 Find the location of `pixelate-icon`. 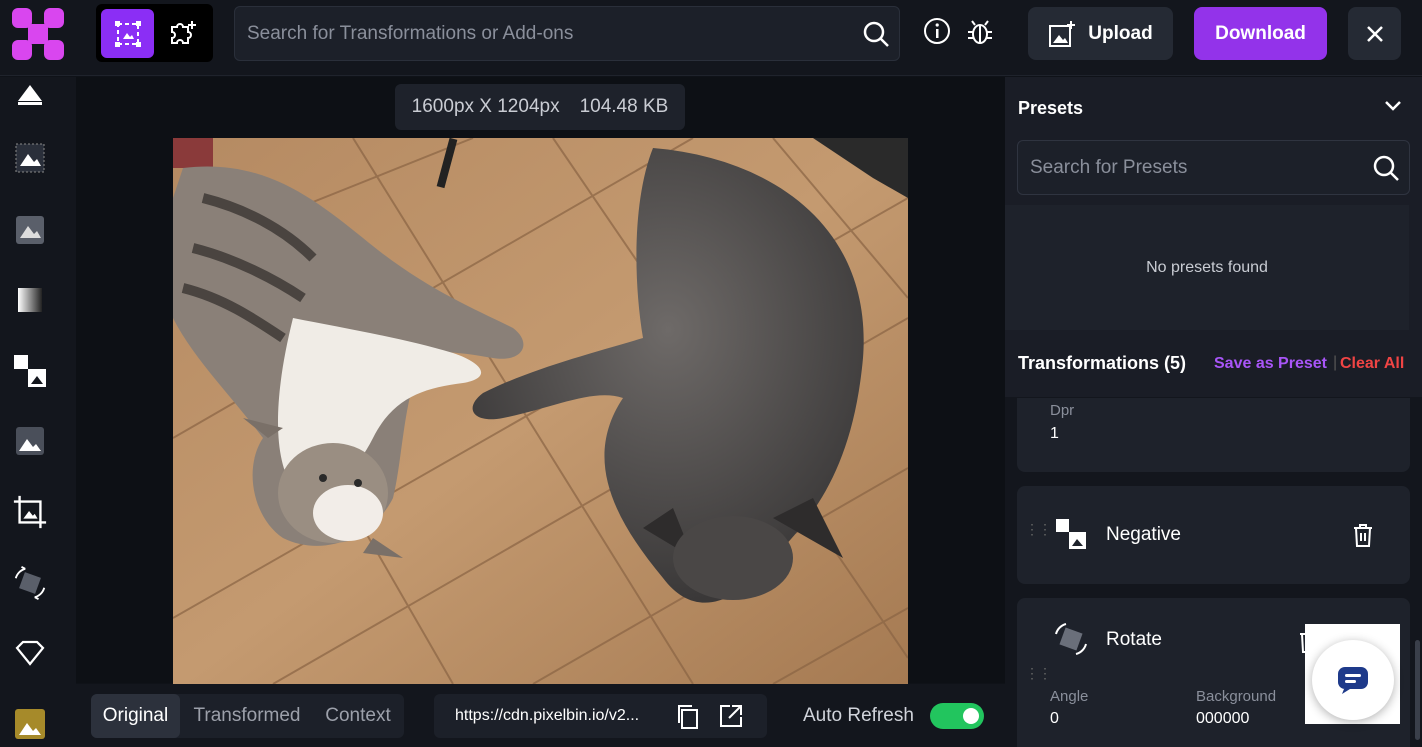

pixelate-icon is located at coordinates (30, 158).